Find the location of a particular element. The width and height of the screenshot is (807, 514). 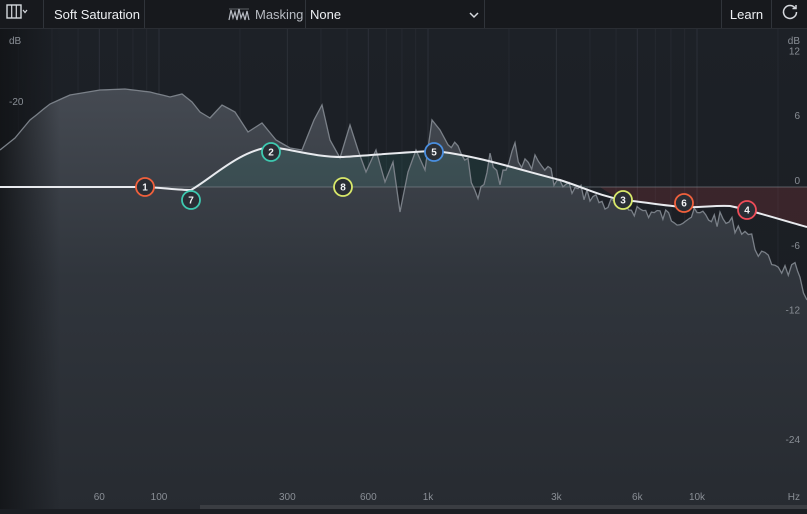

eq-node-label: 5 is located at coordinates (434, 153).